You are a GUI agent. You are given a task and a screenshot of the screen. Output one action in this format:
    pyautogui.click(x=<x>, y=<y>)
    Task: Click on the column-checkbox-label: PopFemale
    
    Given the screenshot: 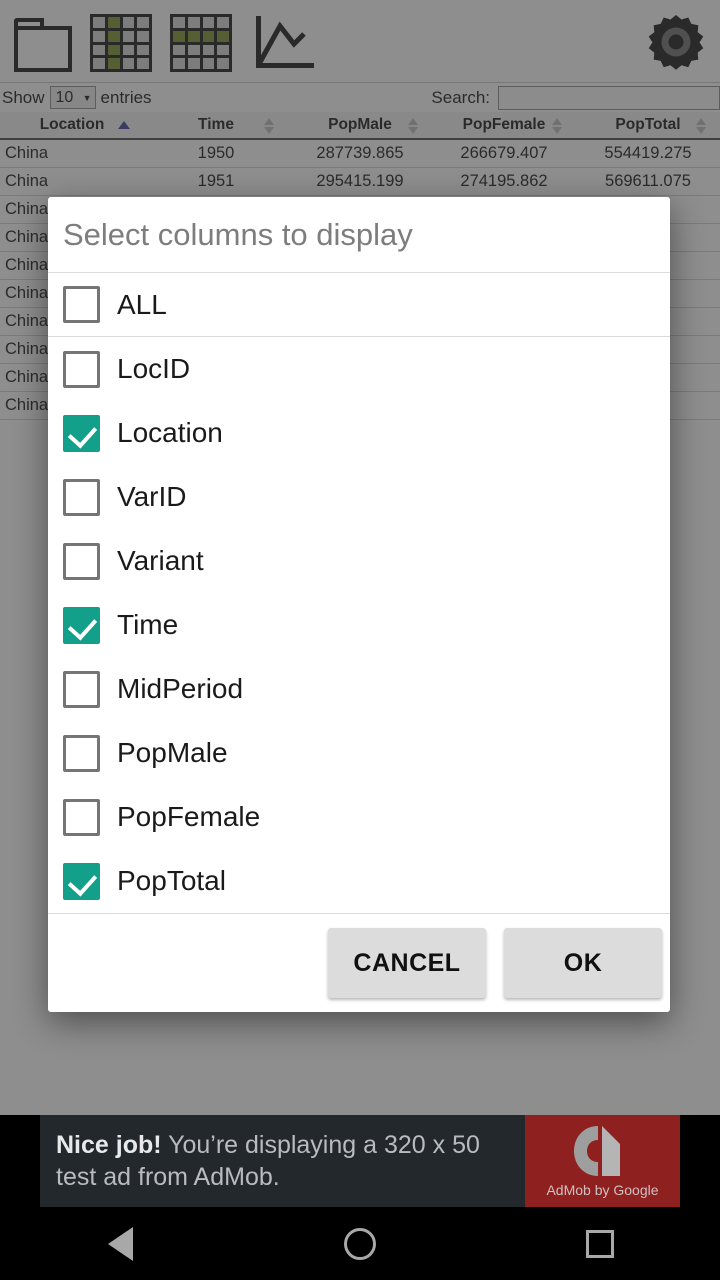 What is the action you would take?
    pyautogui.click(x=189, y=816)
    